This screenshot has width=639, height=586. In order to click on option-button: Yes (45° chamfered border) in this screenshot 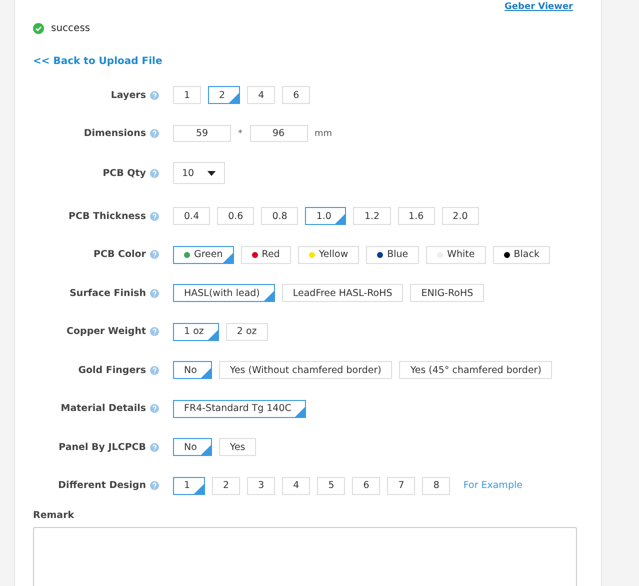, I will do `click(475, 370)`.